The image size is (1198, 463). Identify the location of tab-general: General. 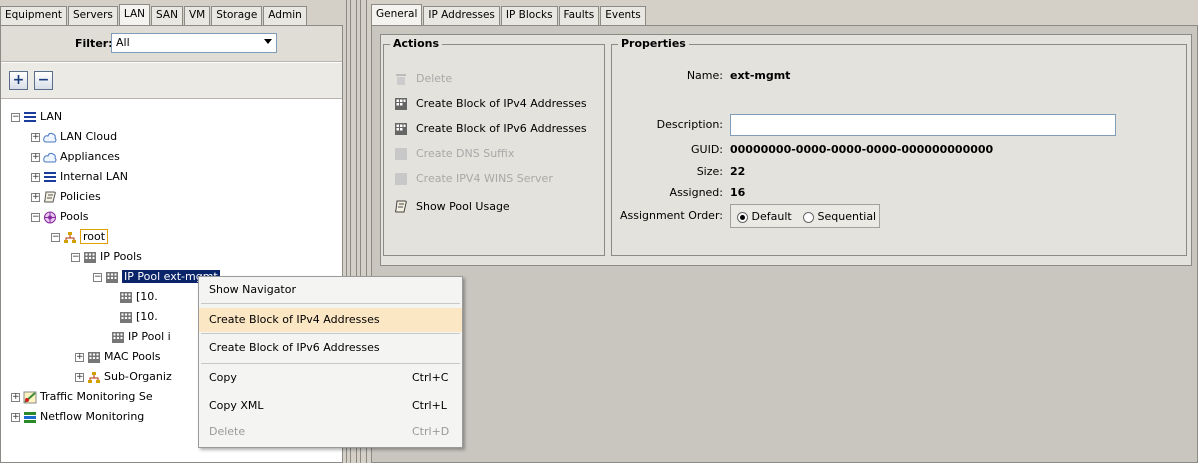
(397, 14).